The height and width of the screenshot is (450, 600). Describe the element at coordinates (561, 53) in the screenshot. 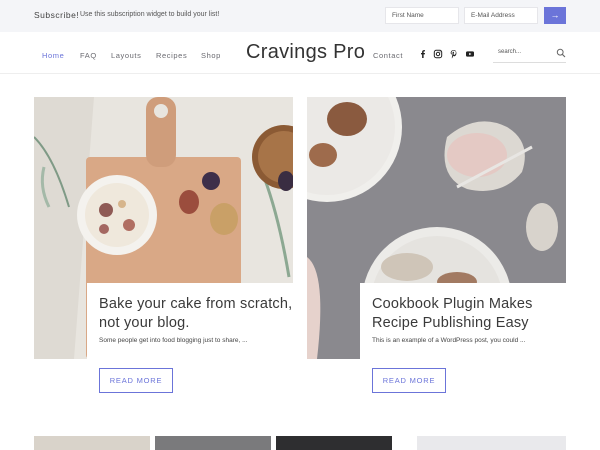

I see `search-icon` at that location.